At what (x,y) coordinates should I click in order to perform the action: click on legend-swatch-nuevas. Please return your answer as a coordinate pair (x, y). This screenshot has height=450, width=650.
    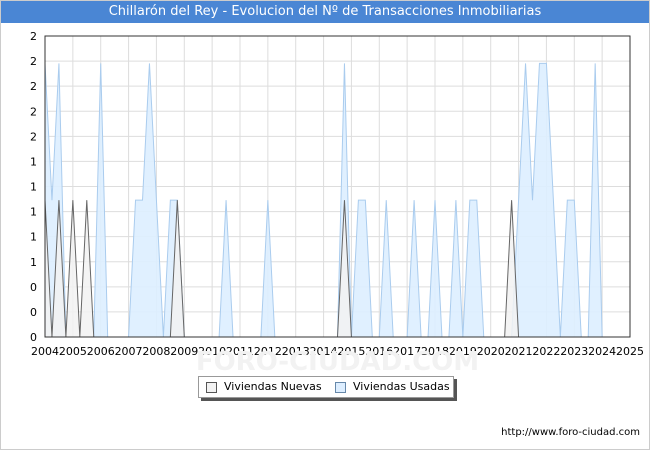
    Looking at the image, I should click on (211, 387).